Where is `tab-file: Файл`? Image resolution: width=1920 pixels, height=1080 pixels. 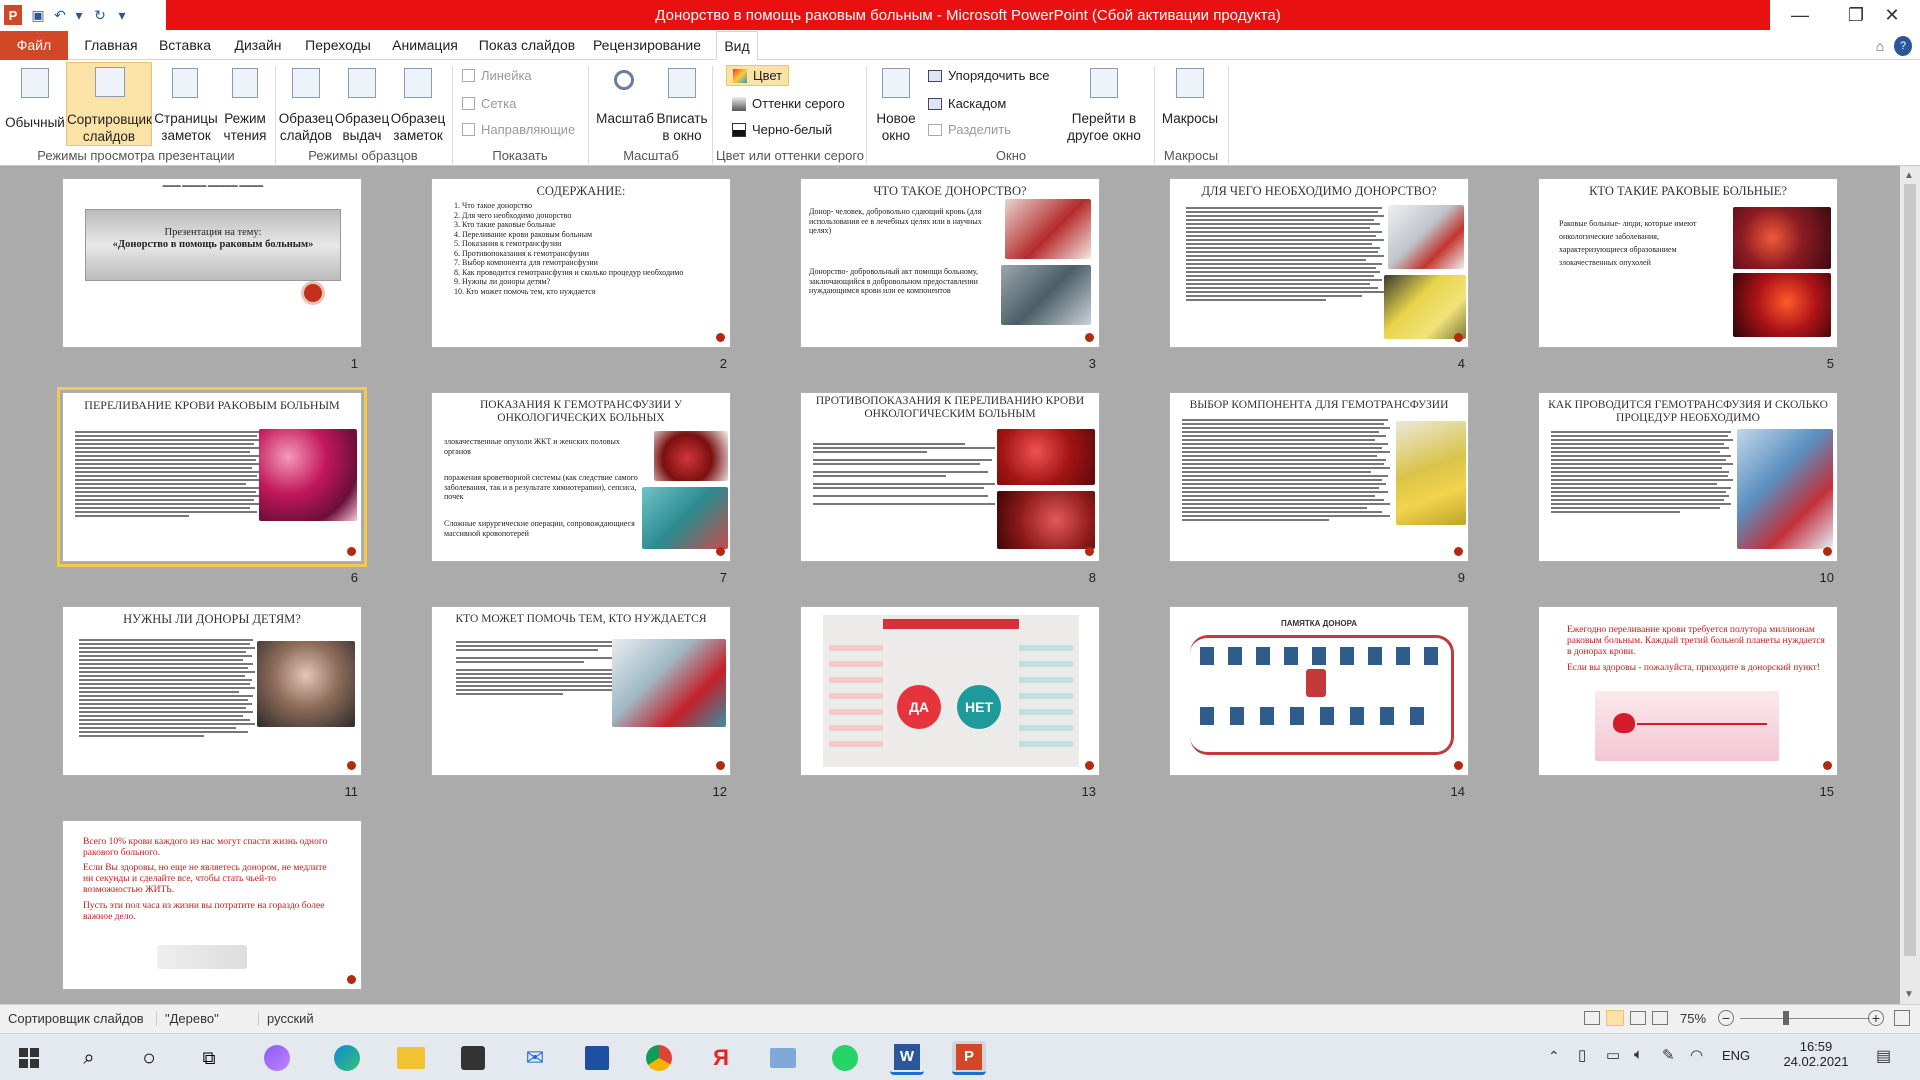 tab-file: Файл is located at coordinates (34, 45).